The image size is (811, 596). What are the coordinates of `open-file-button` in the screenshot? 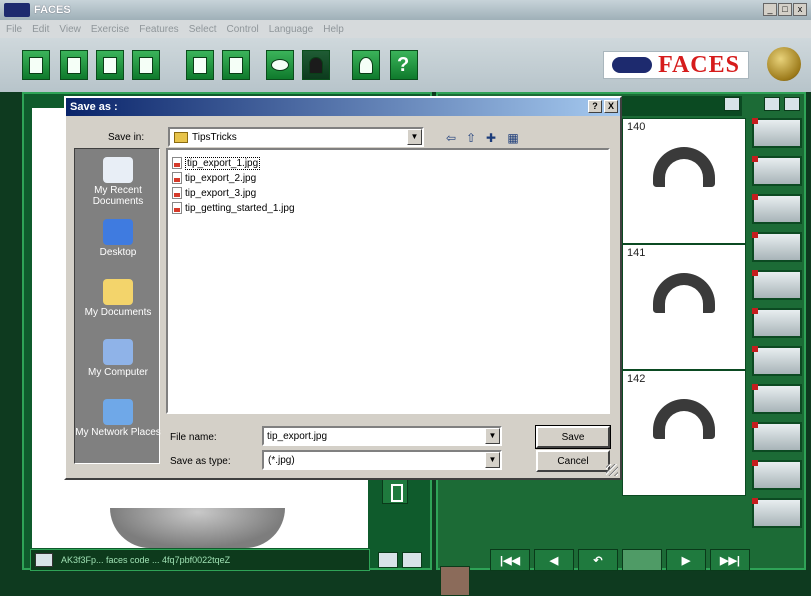 It's located at (74, 65).